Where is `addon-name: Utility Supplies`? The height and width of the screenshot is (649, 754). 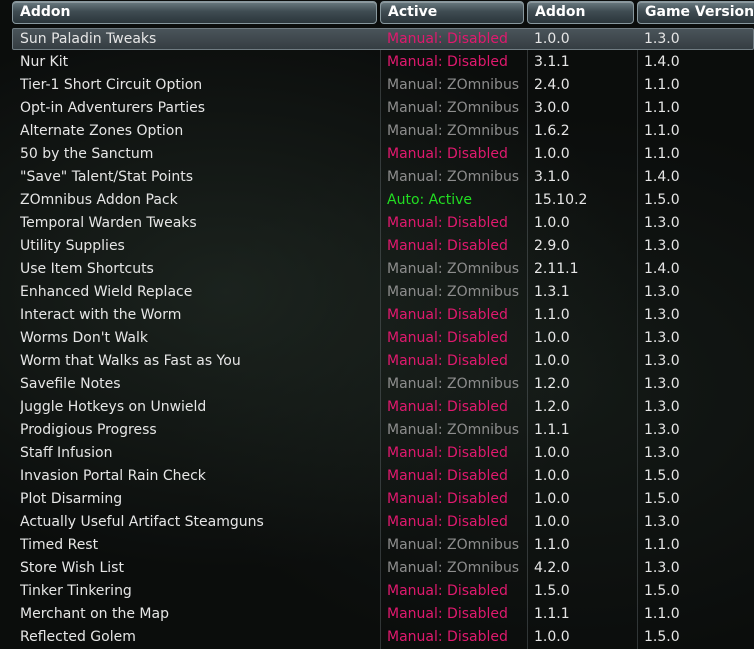
addon-name: Utility Supplies is located at coordinates (72, 246).